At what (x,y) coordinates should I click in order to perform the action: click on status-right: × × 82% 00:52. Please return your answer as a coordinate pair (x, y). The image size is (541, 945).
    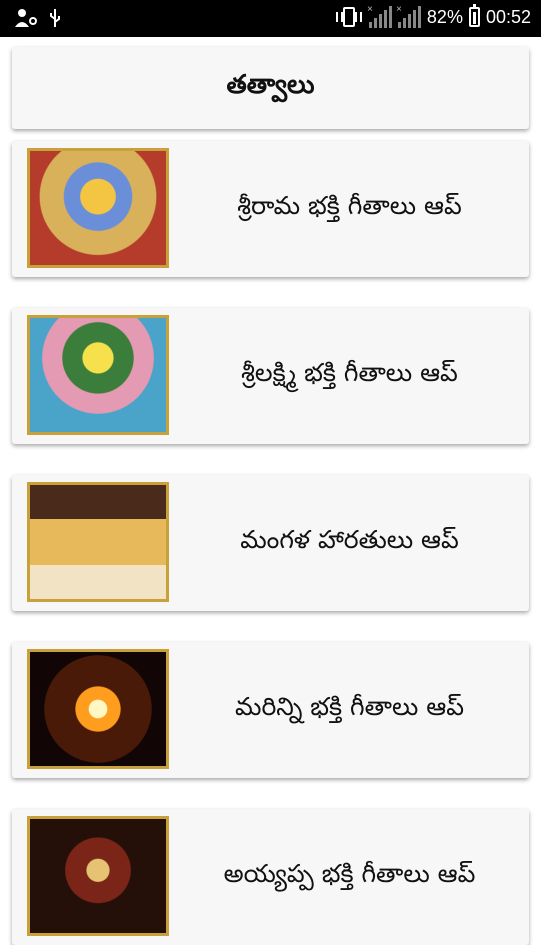
    Looking at the image, I should click on (433, 16).